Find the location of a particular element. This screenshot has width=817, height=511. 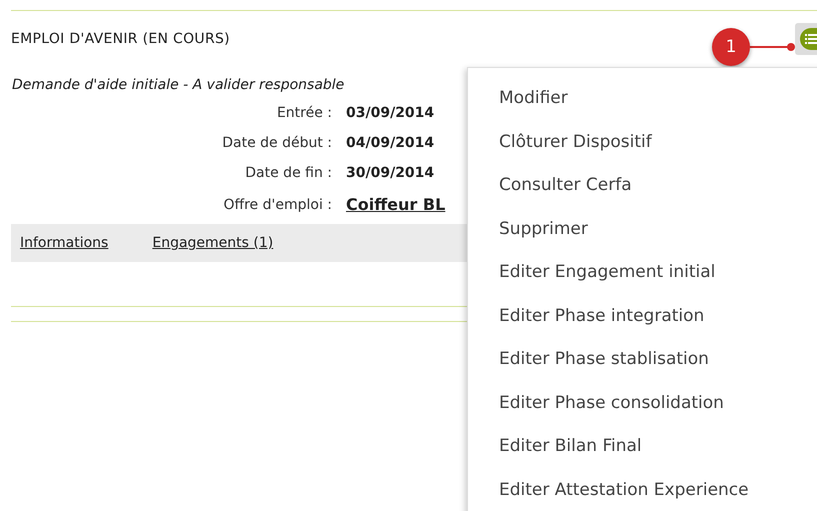

menu-button is located at coordinates (806, 39).